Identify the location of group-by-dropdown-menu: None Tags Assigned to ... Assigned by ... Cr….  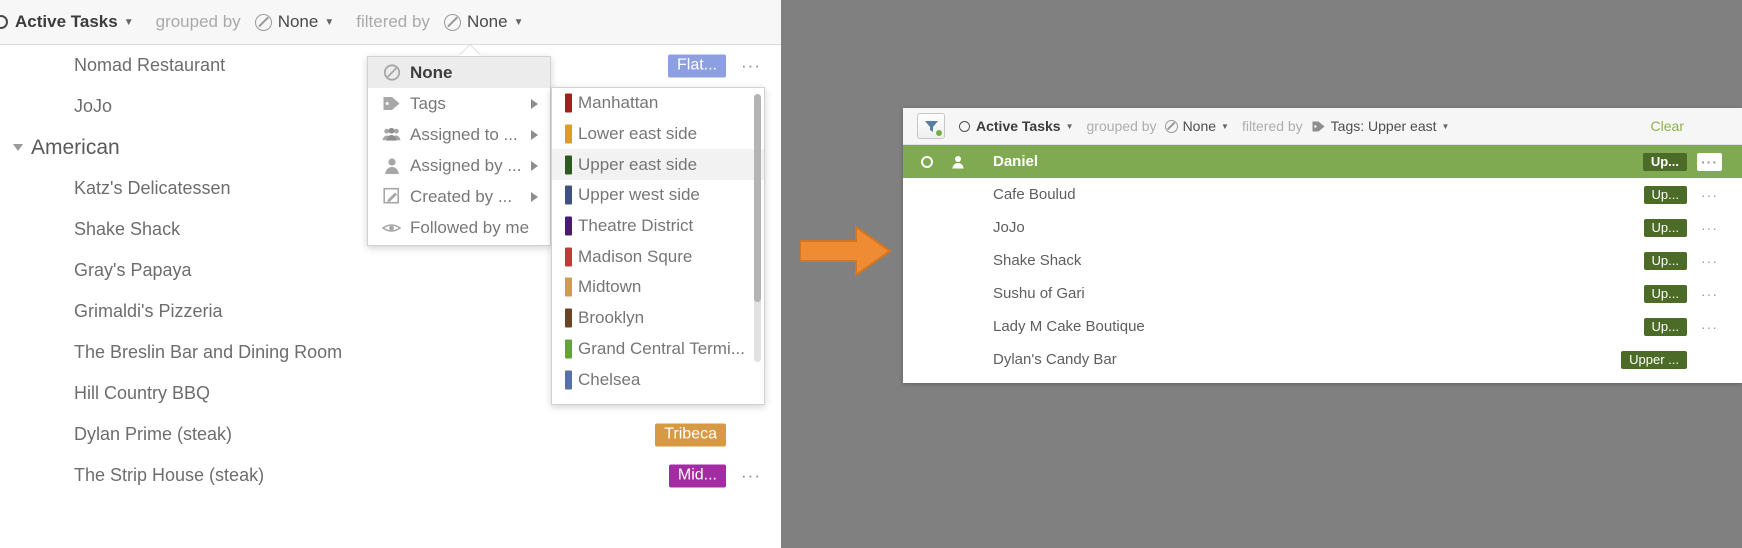
(459, 151).